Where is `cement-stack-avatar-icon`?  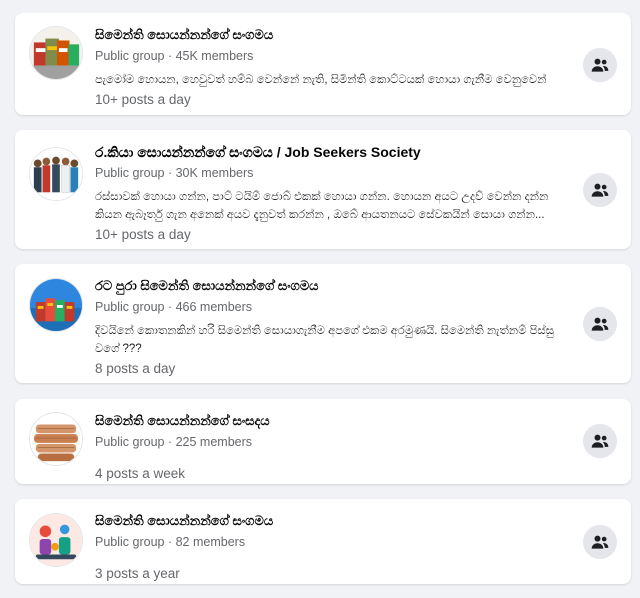
cement-stack-avatar-icon is located at coordinates (56, 439).